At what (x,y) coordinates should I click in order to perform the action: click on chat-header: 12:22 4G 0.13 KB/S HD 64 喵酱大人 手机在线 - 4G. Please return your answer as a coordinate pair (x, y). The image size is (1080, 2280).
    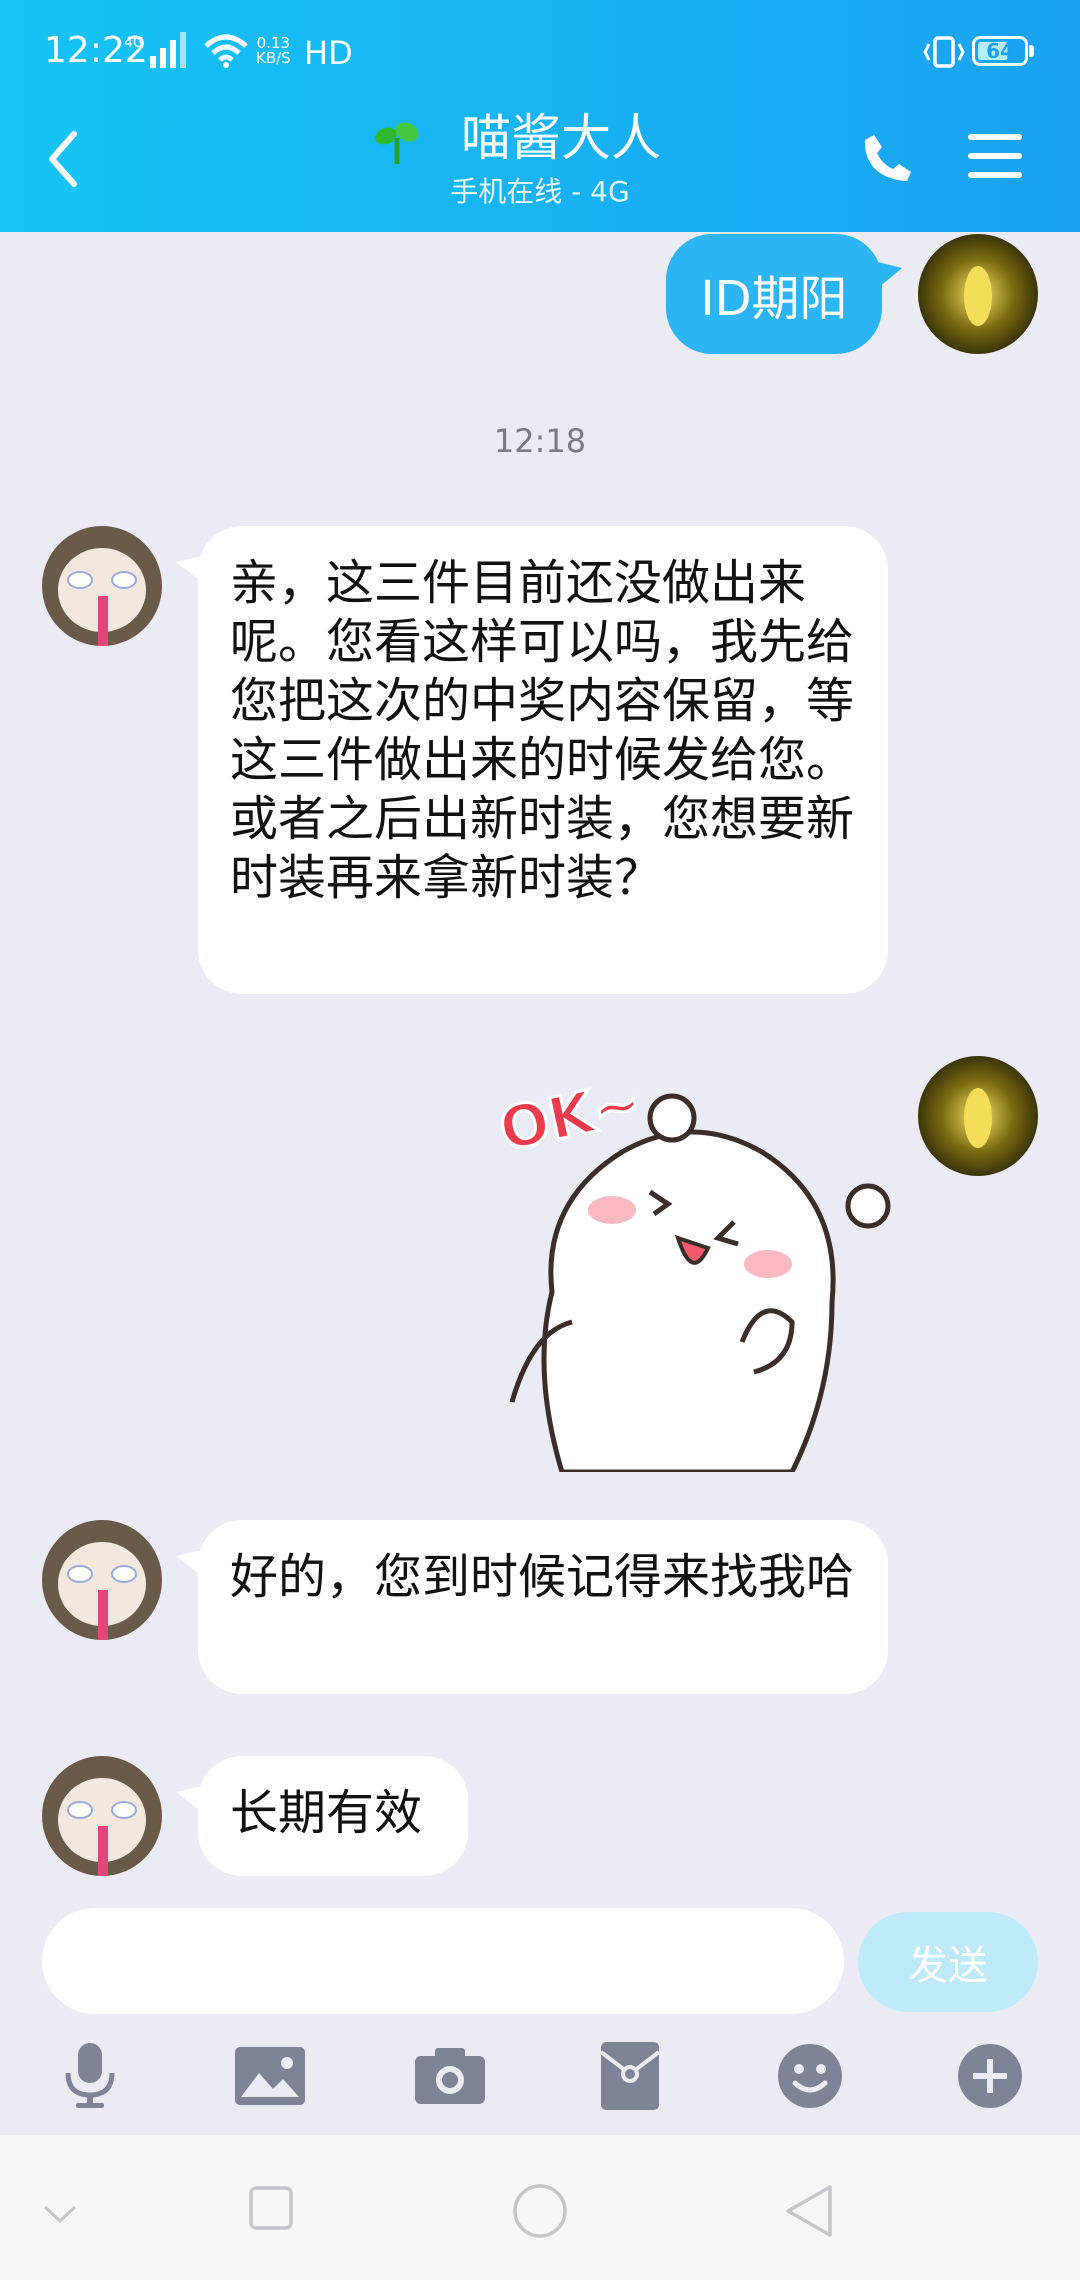
    Looking at the image, I should click on (540, 116).